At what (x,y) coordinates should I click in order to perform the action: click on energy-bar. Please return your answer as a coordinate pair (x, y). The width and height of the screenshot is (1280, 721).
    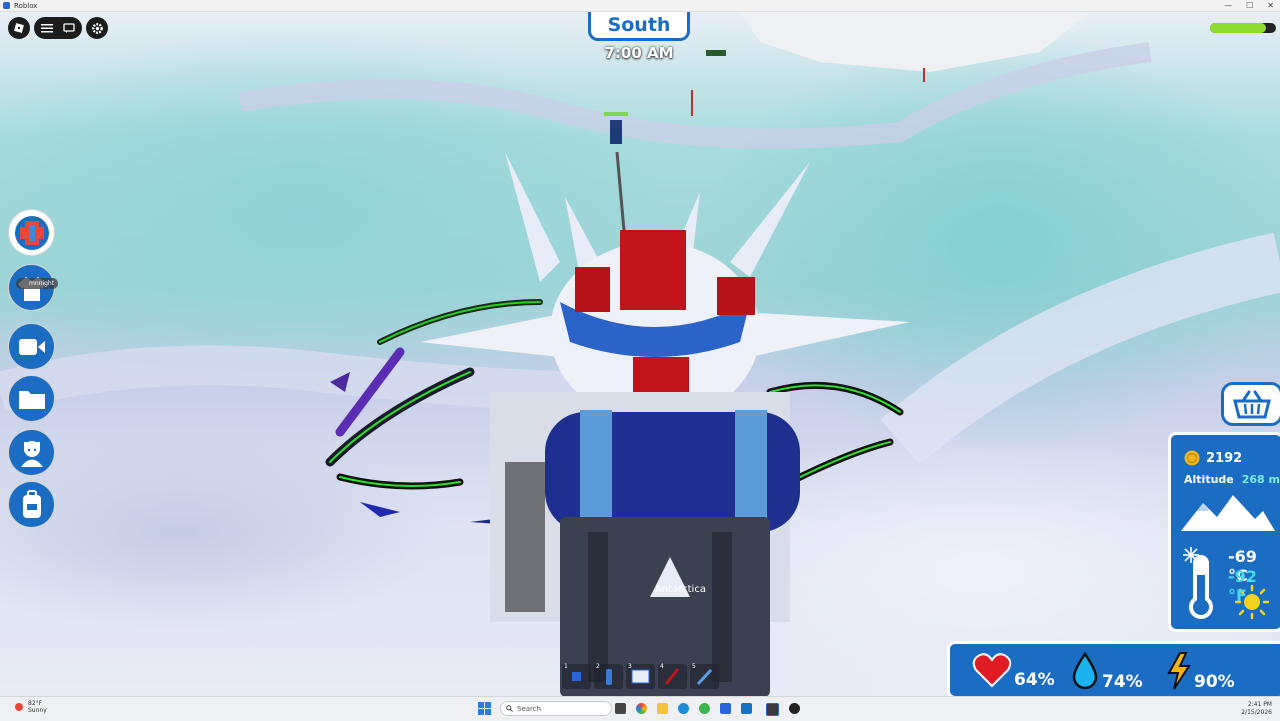
    Looking at the image, I should click on (1243, 28).